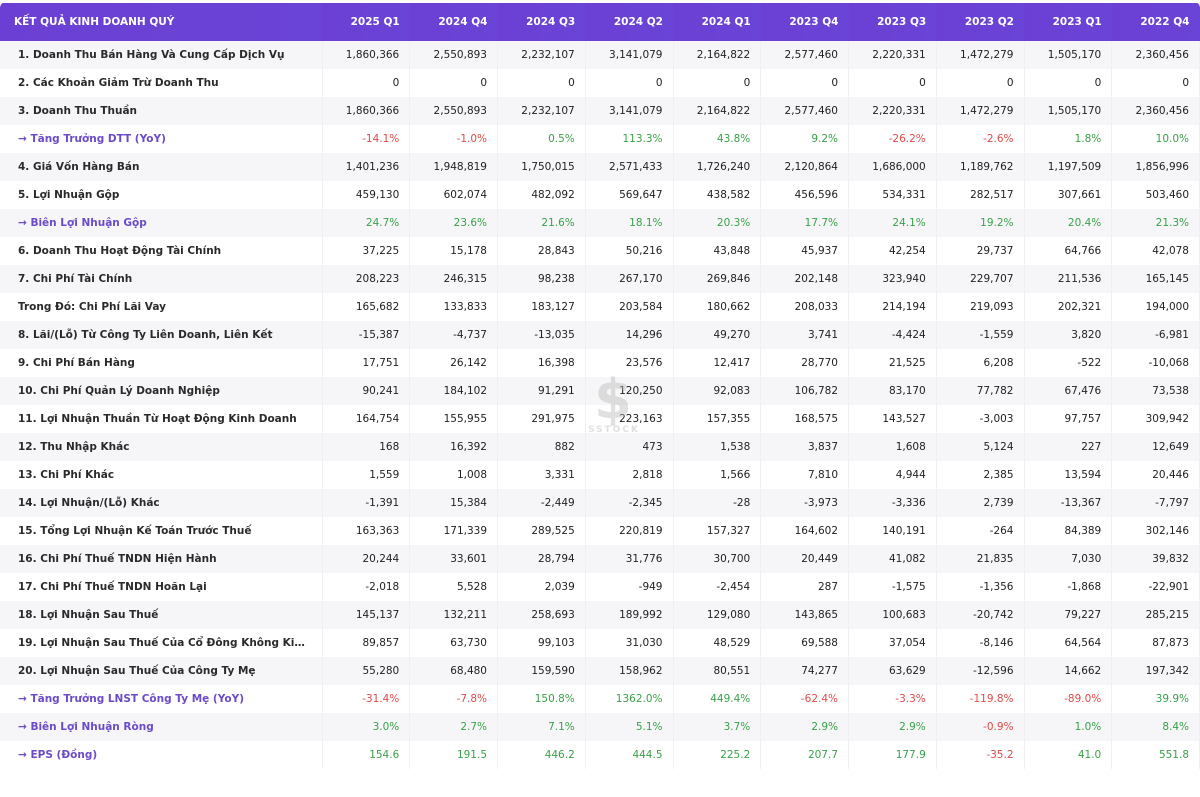 This screenshot has width=1200, height=797. Describe the element at coordinates (161, 755) in the screenshot. I see `row-label: → EPS (Đồng)` at that location.